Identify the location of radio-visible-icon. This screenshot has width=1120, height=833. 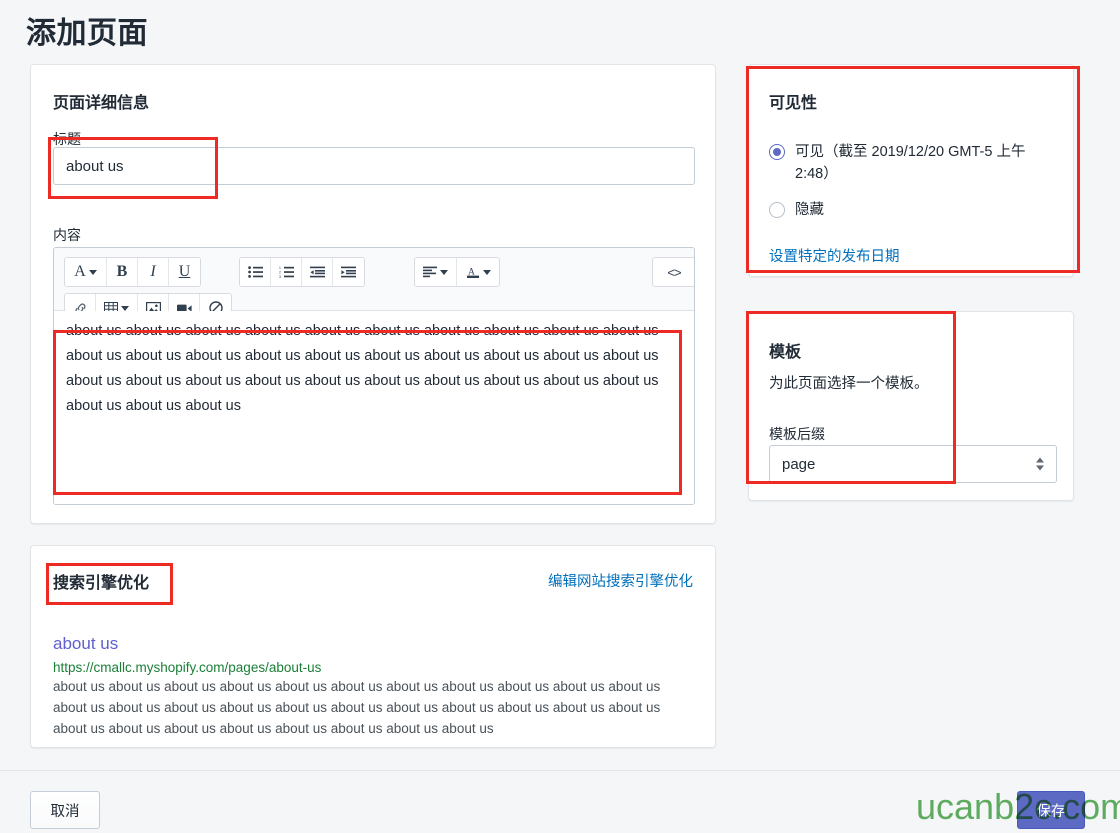
(777, 152).